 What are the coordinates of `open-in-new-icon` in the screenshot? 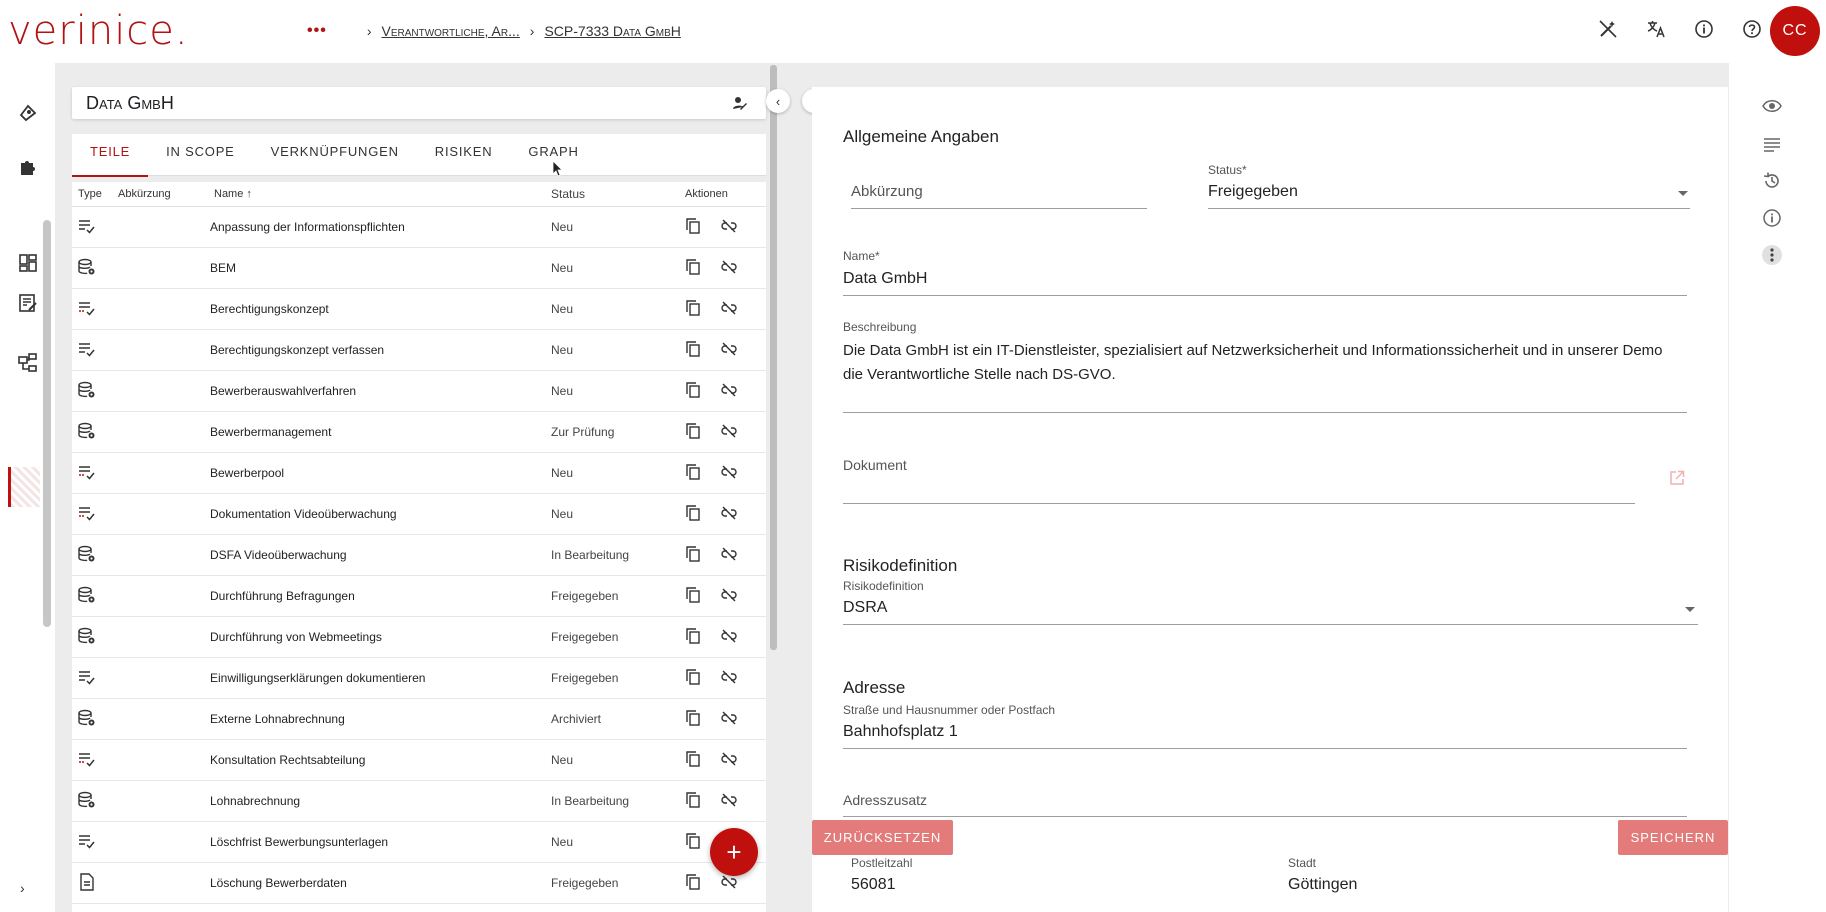 It's located at (1677, 480).